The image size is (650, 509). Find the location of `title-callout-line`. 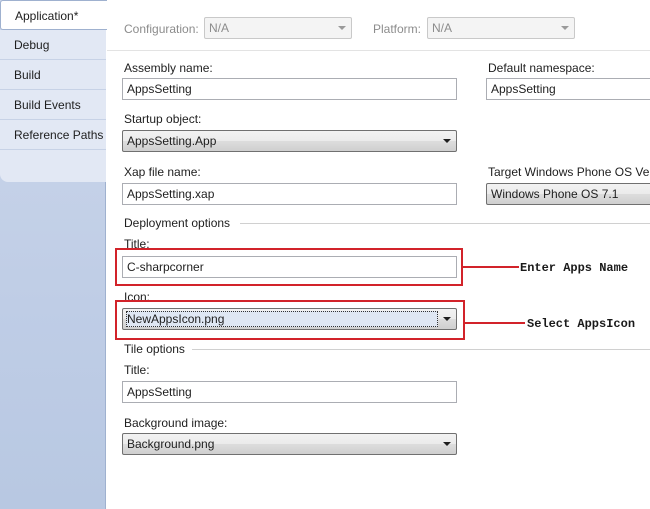

title-callout-line is located at coordinates (491, 267).